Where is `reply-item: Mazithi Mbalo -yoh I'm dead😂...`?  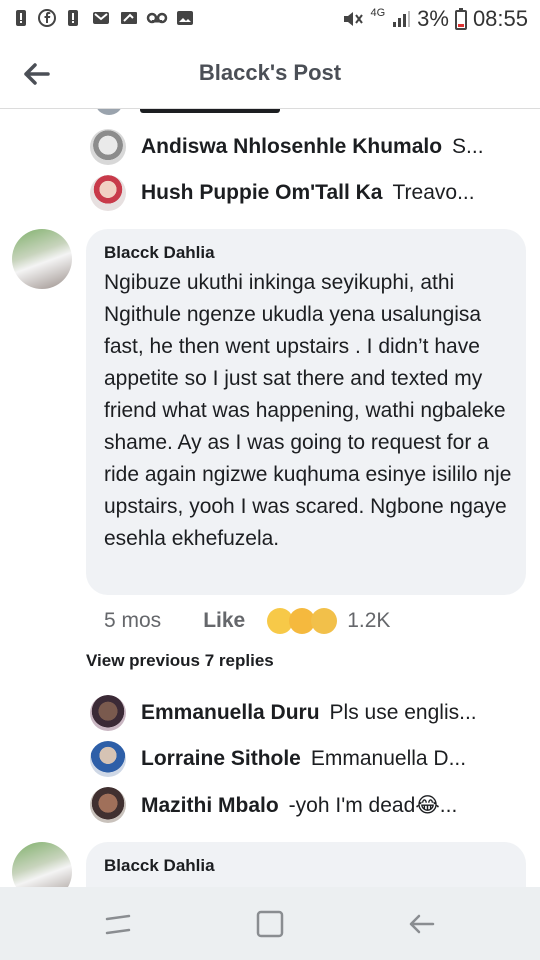
reply-item: Mazithi Mbalo -yoh I'm dead😂... is located at coordinates (305, 805).